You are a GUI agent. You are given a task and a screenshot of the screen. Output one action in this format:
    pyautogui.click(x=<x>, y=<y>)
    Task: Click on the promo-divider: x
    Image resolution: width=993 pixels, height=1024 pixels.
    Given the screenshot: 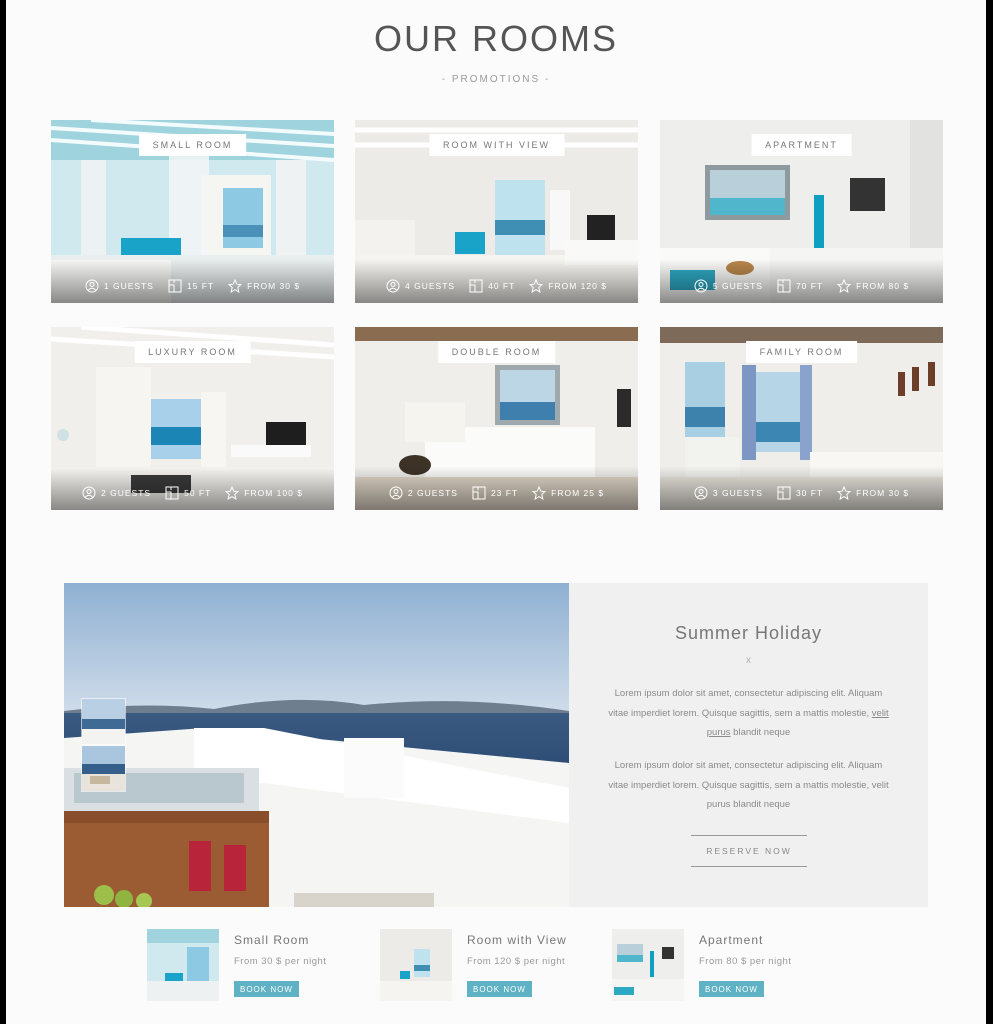 What is the action you would take?
    pyautogui.click(x=748, y=660)
    